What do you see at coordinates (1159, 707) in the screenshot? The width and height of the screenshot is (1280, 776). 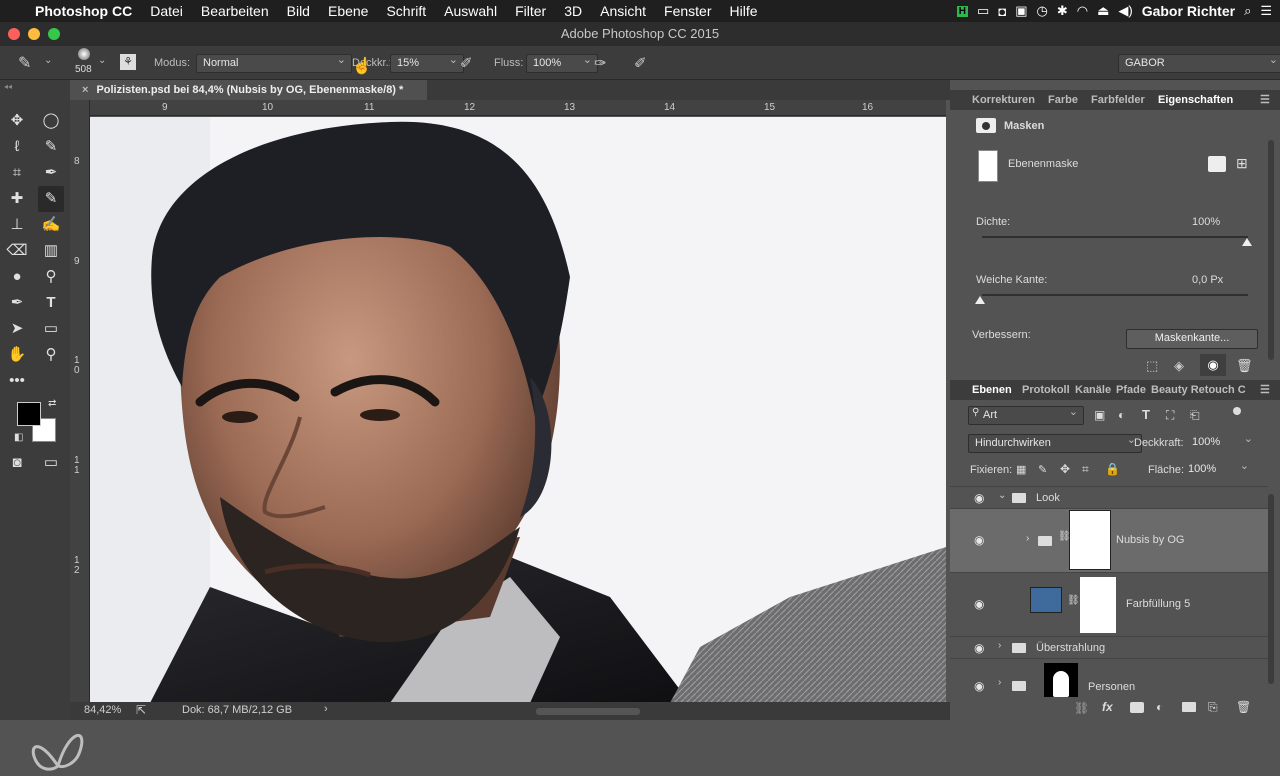 I see `new-adjustment-layer-icon: ◐` at bounding box center [1159, 707].